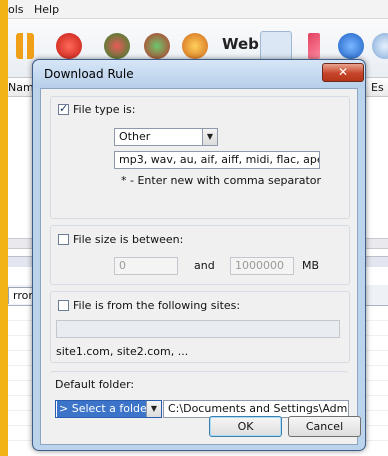 The height and width of the screenshot is (456, 388). Describe the element at coordinates (157, 305) in the screenshot. I see `sites-label: File is from the following sites:` at that location.